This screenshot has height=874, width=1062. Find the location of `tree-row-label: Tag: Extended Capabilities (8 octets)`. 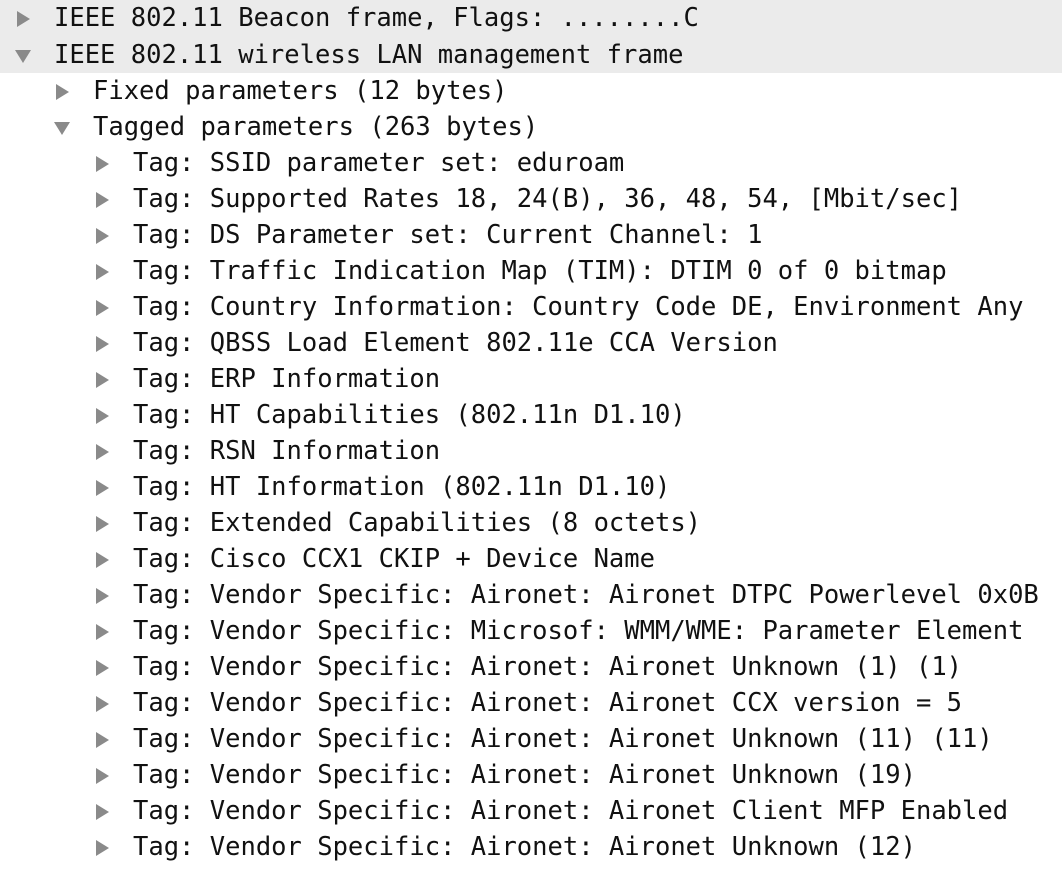

tree-row-label: Tag: Extended Capabilities (8 octets) is located at coordinates (417, 523).